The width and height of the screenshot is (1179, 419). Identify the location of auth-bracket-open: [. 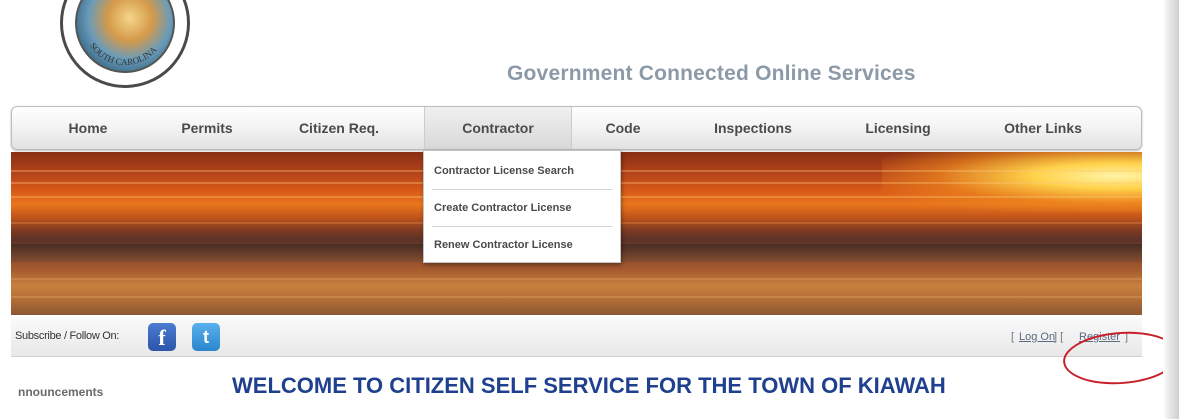
(1013, 337).